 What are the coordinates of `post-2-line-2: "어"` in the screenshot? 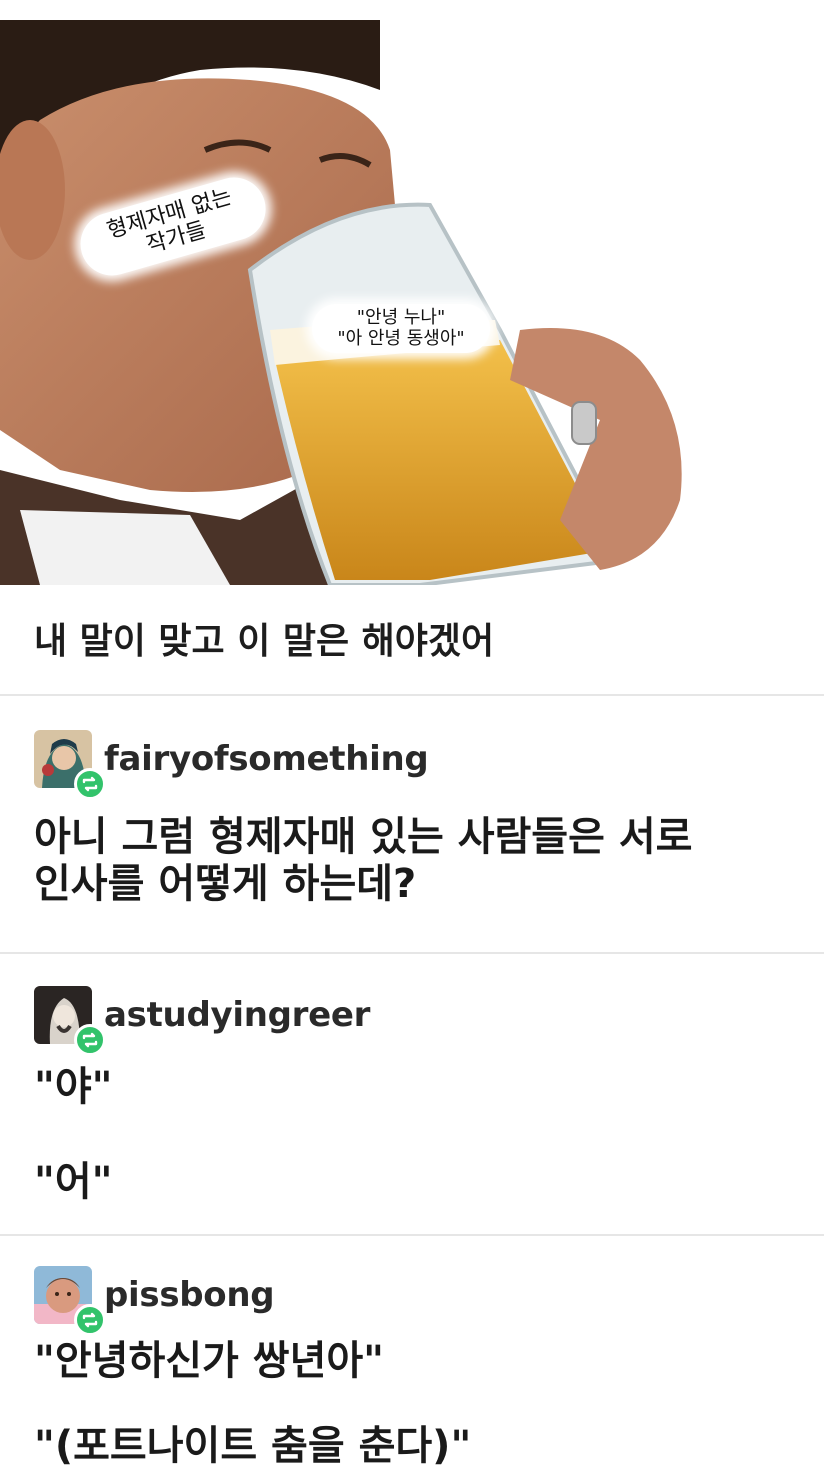 It's located at (73, 1182).